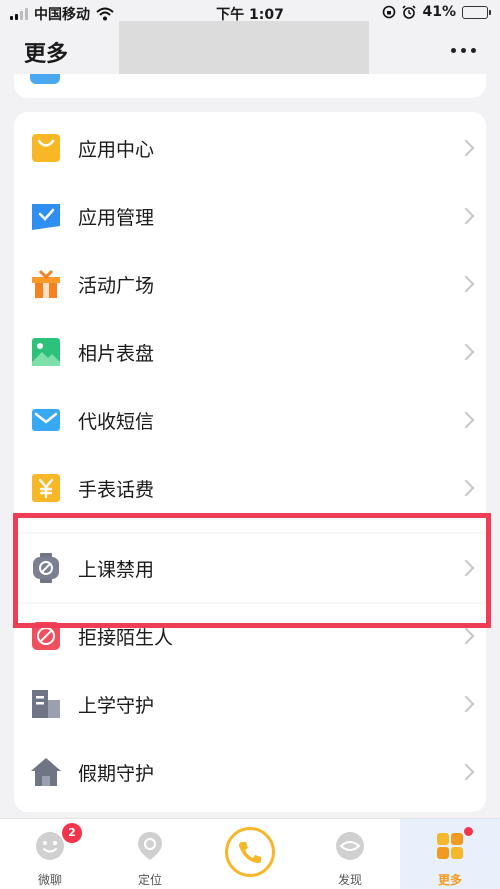  What do you see at coordinates (250, 488) in the screenshot?
I see `menu-item-watch-fee: 手表话费` at bounding box center [250, 488].